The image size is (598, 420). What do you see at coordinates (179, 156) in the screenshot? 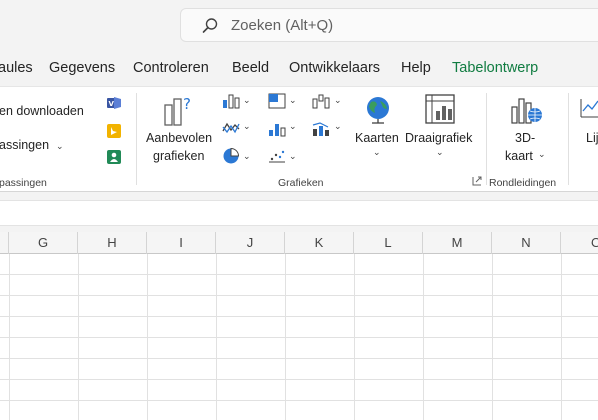
I see `recommended-charts-label-2: grafieken` at bounding box center [179, 156].